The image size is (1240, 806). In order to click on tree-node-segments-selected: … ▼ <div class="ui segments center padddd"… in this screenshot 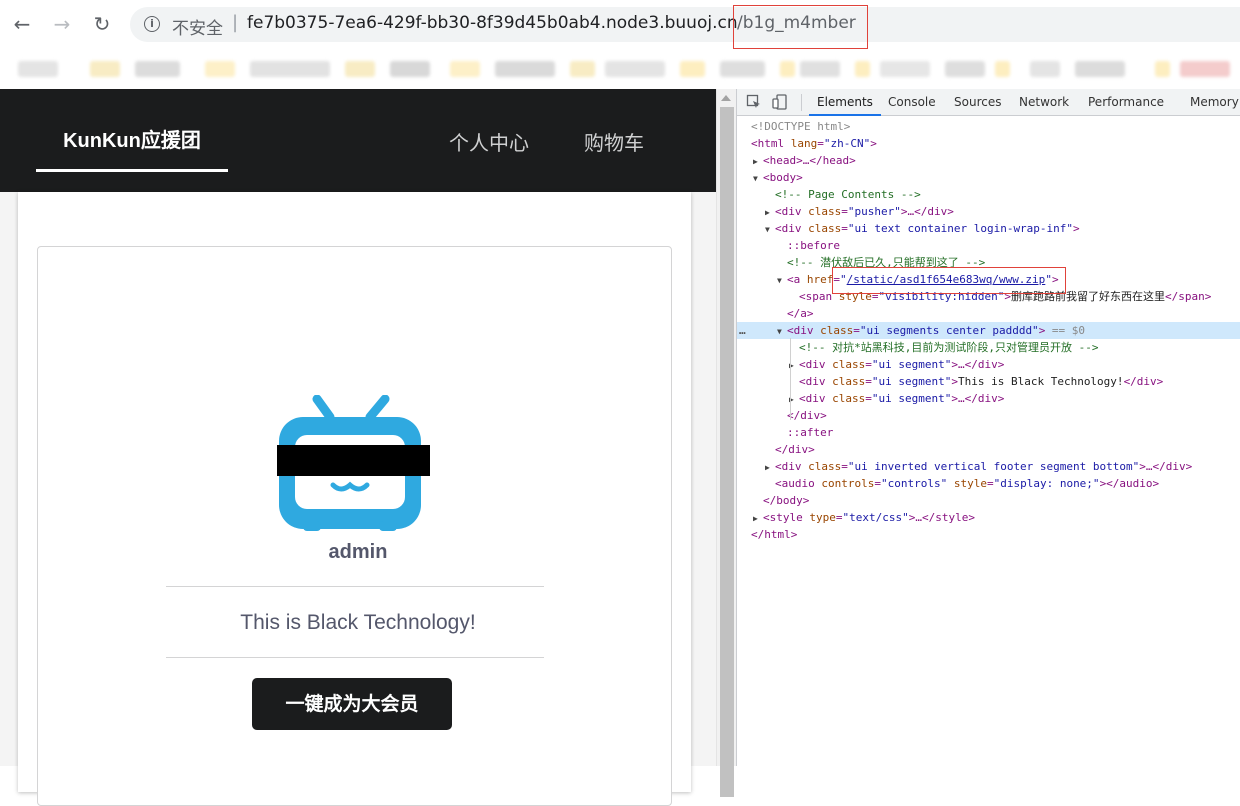, I will do `click(988, 330)`.